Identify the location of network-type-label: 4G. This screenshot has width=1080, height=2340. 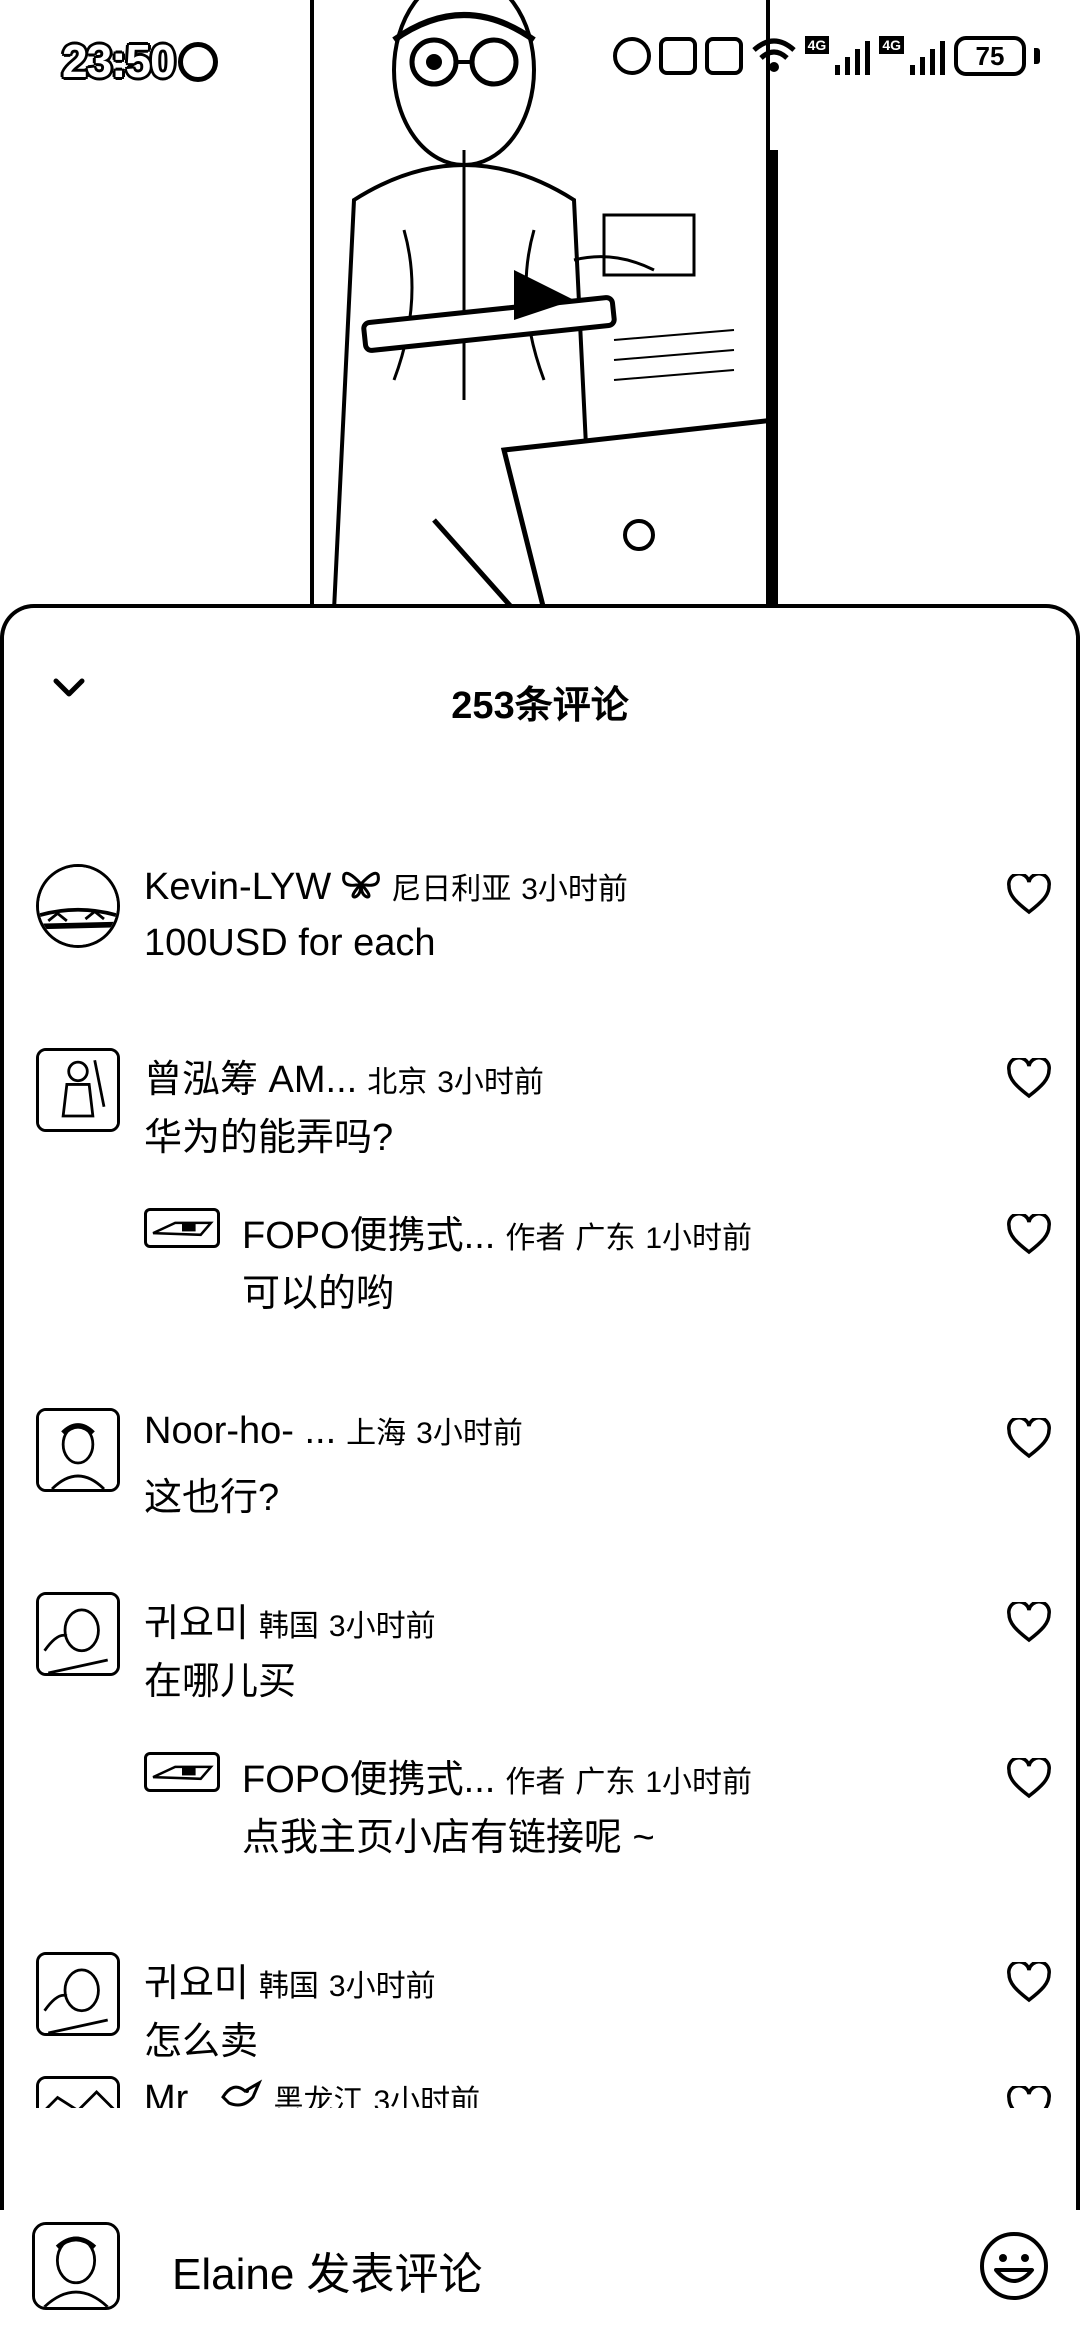
(817, 45).